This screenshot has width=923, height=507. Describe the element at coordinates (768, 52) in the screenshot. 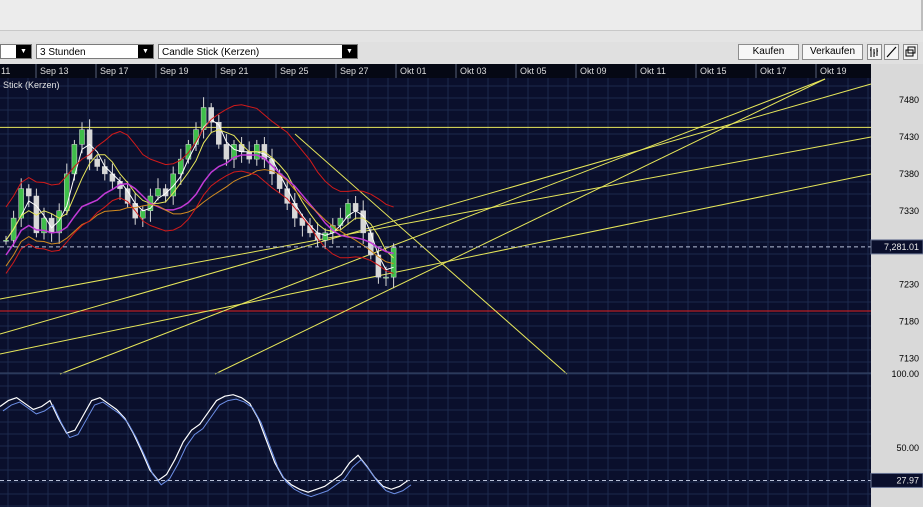

I see `buy-button: Kaufen` at that location.